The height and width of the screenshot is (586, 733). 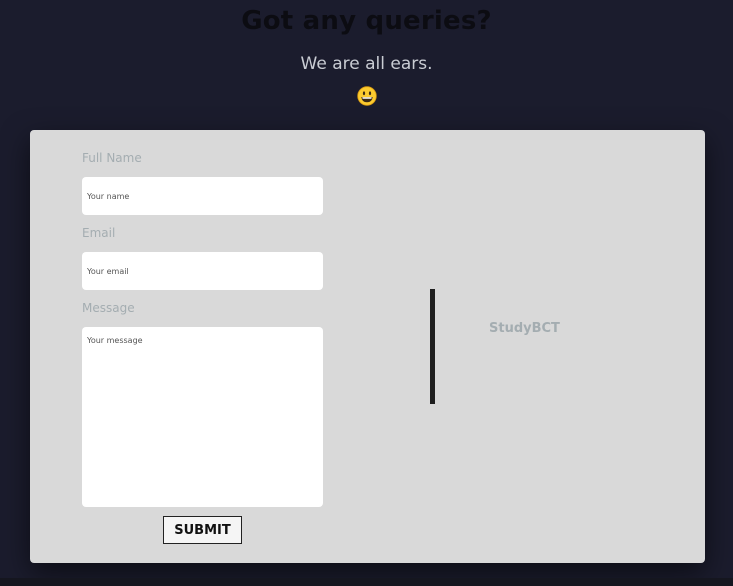 I want to click on name-label: Full Name, so click(x=112, y=158).